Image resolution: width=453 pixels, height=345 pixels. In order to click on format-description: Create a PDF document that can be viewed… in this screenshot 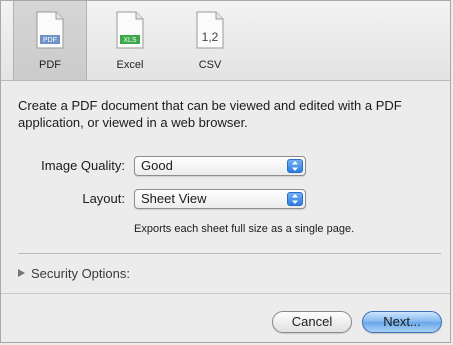, I will do `click(210, 114)`.